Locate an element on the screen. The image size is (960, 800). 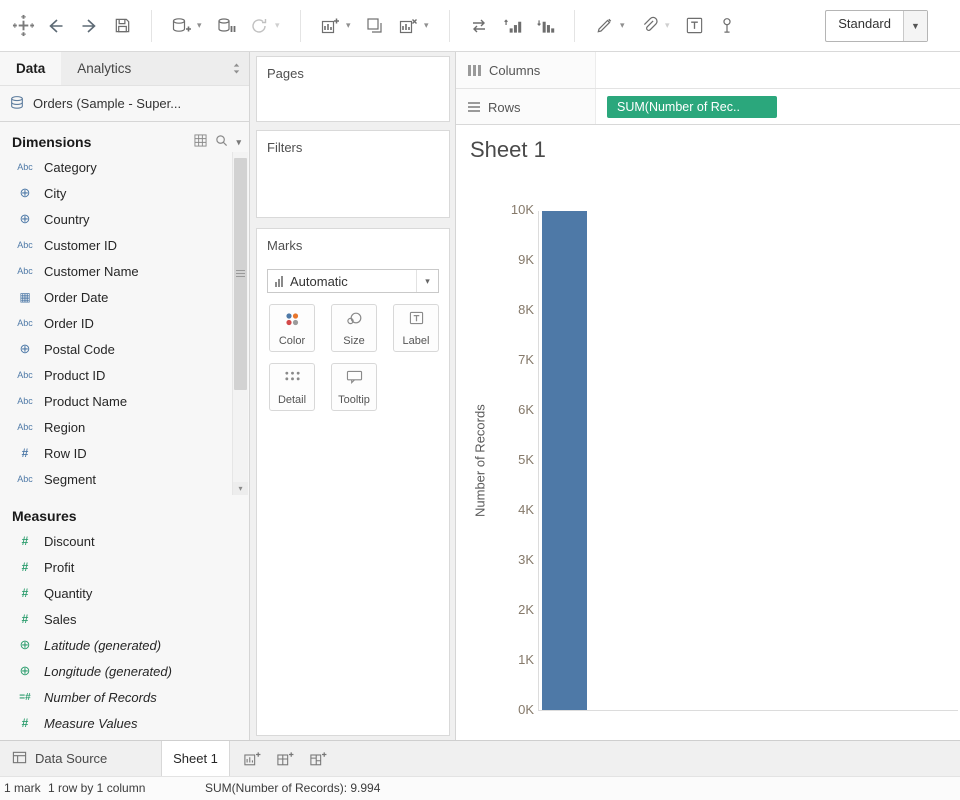
duplicate-sheet-button is located at coordinates (375, 26).